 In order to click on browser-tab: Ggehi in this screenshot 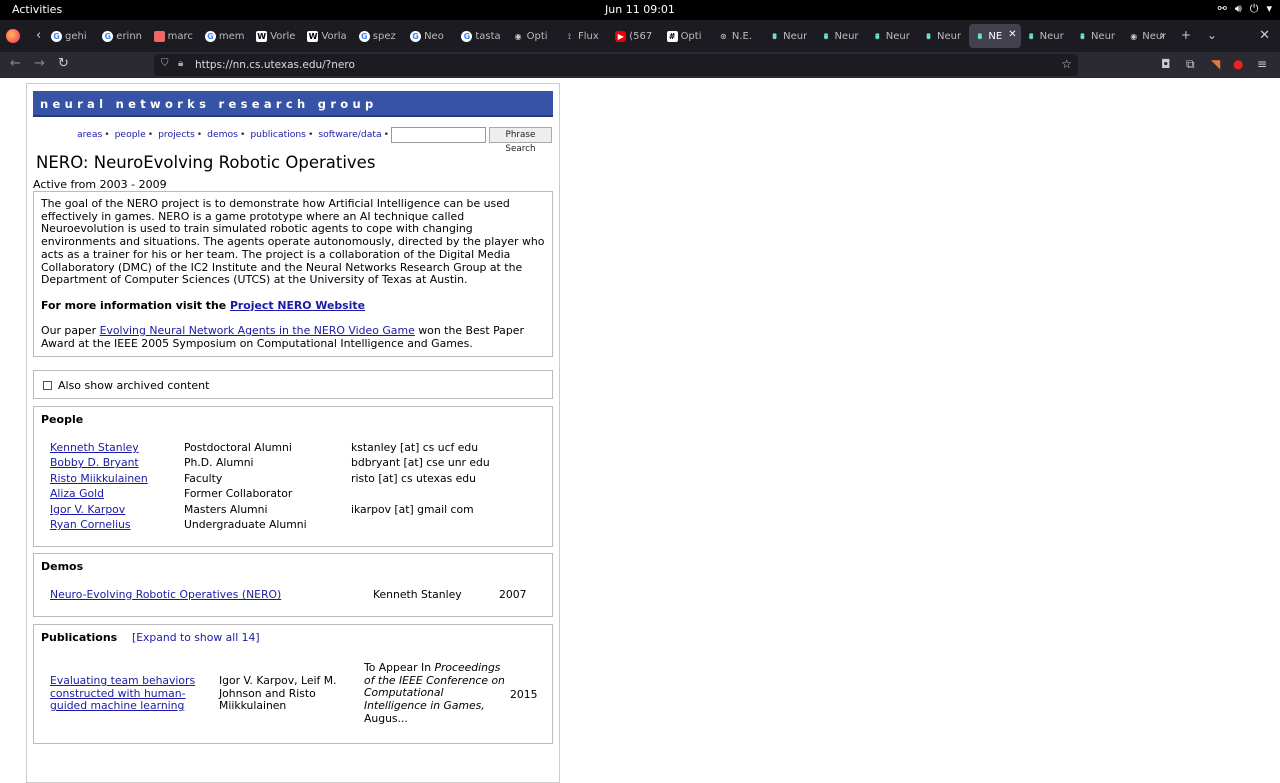, I will do `click(71, 36)`.